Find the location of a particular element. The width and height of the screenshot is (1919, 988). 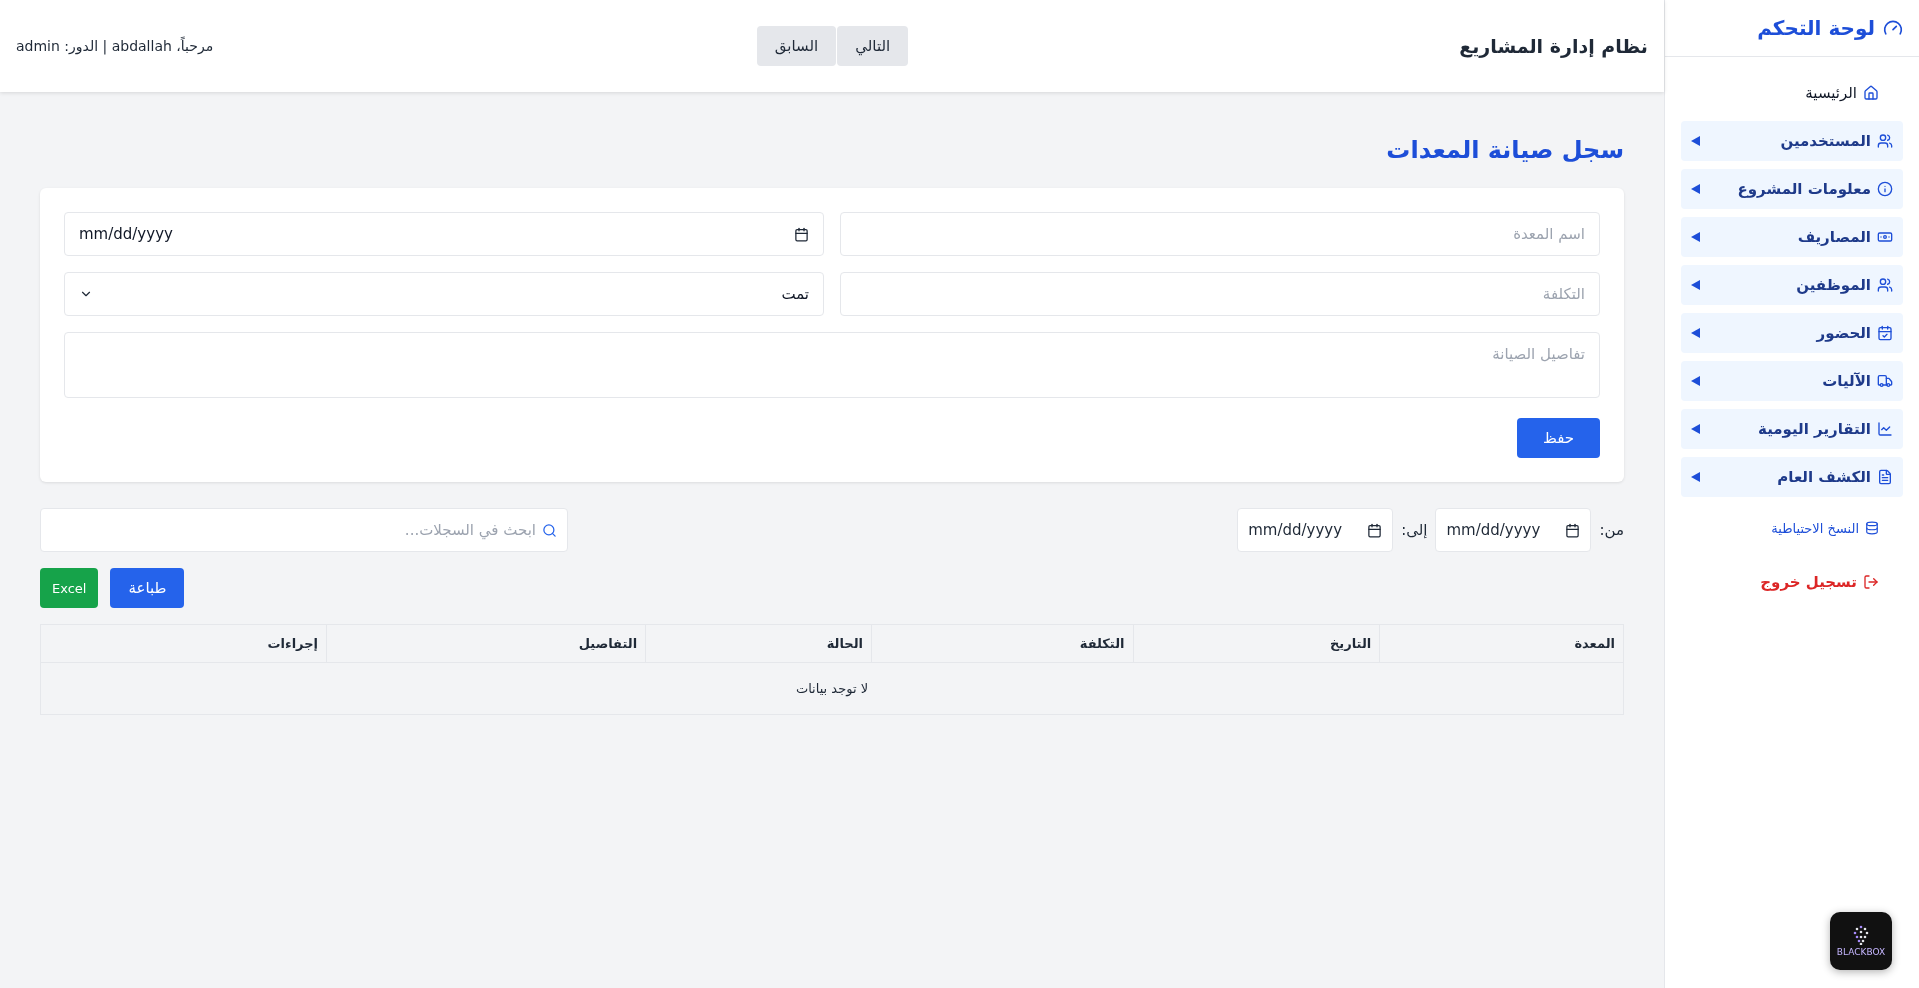

sidebar-item: التقارير اليومية is located at coordinates (1792, 429).